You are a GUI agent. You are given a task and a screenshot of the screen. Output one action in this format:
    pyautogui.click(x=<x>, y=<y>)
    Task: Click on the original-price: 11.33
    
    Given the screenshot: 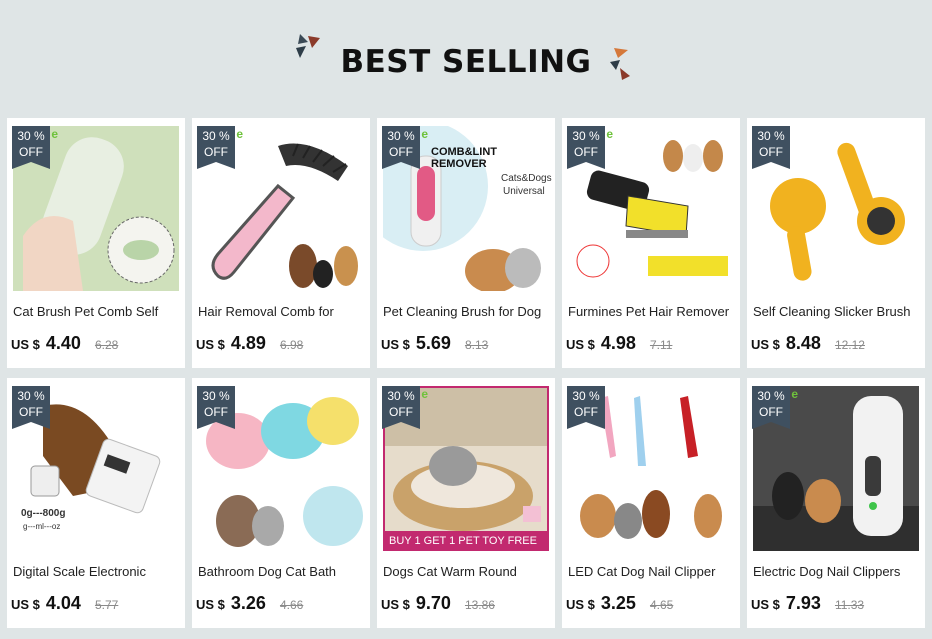 What is the action you would take?
    pyautogui.click(x=849, y=605)
    